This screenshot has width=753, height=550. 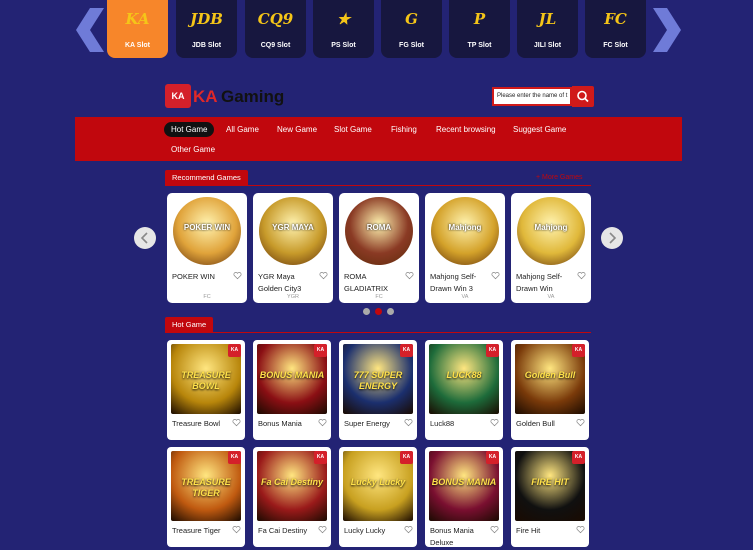 I want to click on game-art-text: TREASURE TIGER, so click(x=206, y=487).